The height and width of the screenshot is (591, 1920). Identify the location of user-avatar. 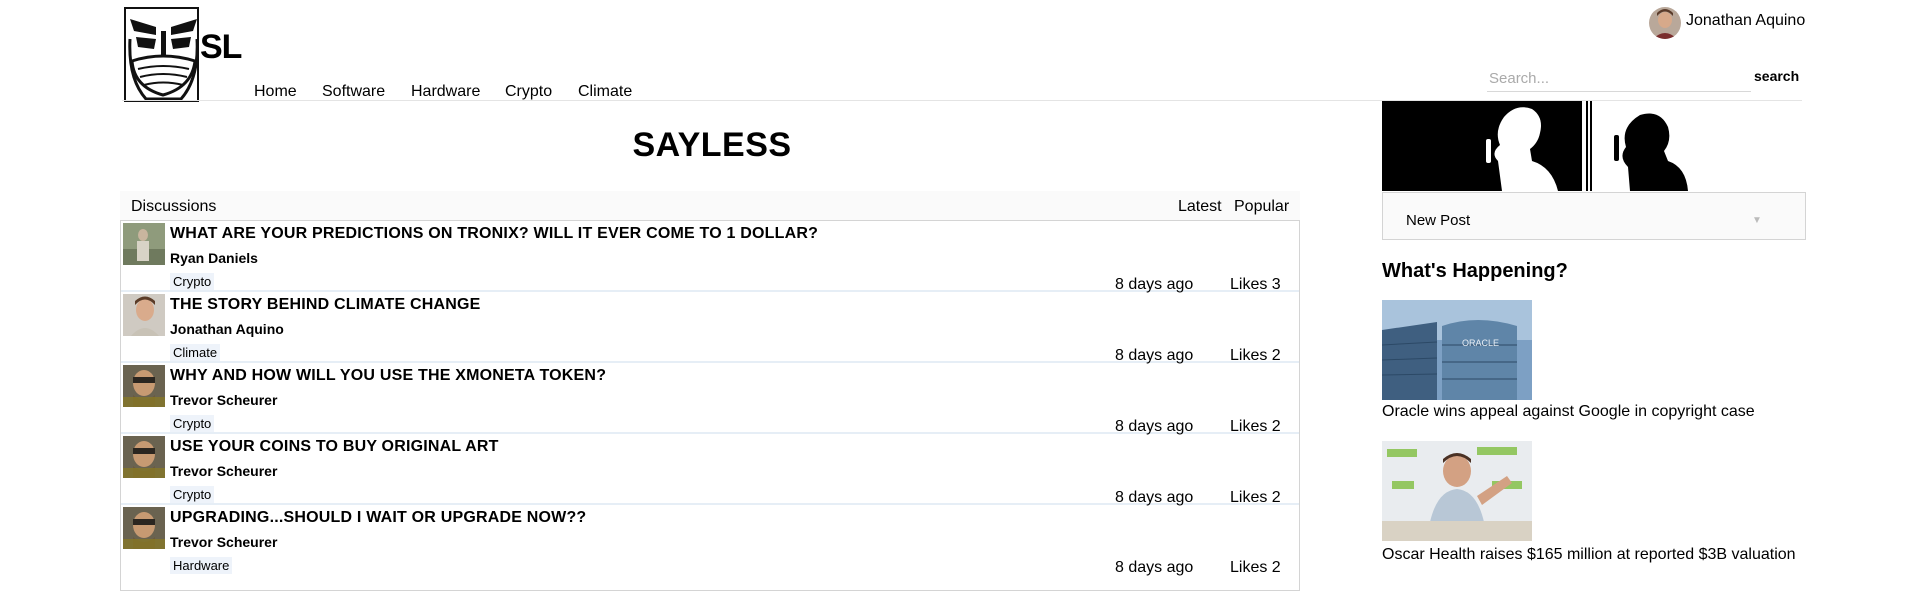
(1665, 23).